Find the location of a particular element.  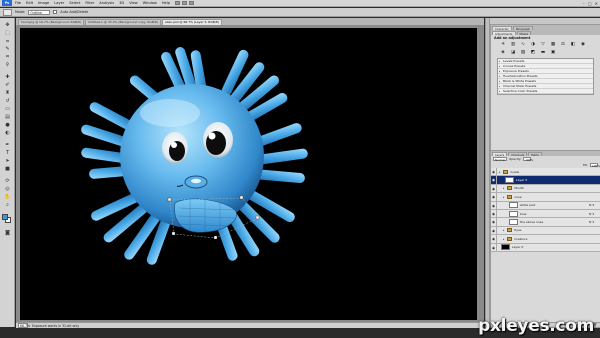

mode-select: Outline is located at coordinates (39, 12).